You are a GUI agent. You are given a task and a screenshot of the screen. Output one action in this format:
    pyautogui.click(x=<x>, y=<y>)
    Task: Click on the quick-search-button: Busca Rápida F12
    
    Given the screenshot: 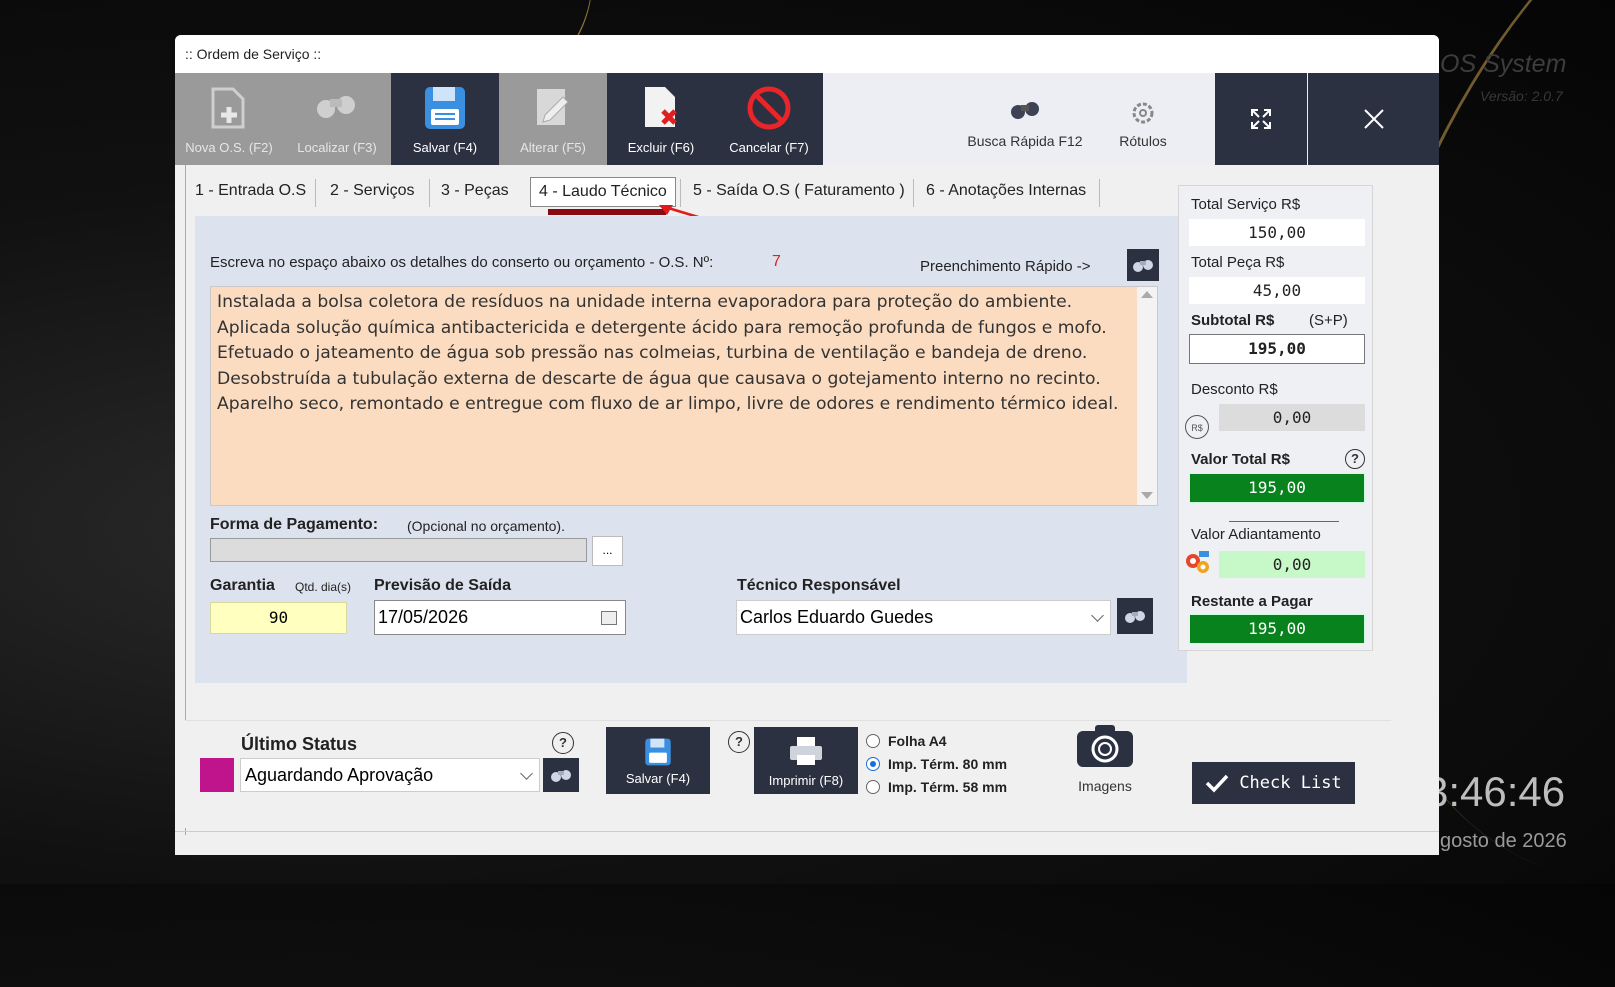 What is the action you would take?
    pyautogui.click(x=1025, y=119)
    